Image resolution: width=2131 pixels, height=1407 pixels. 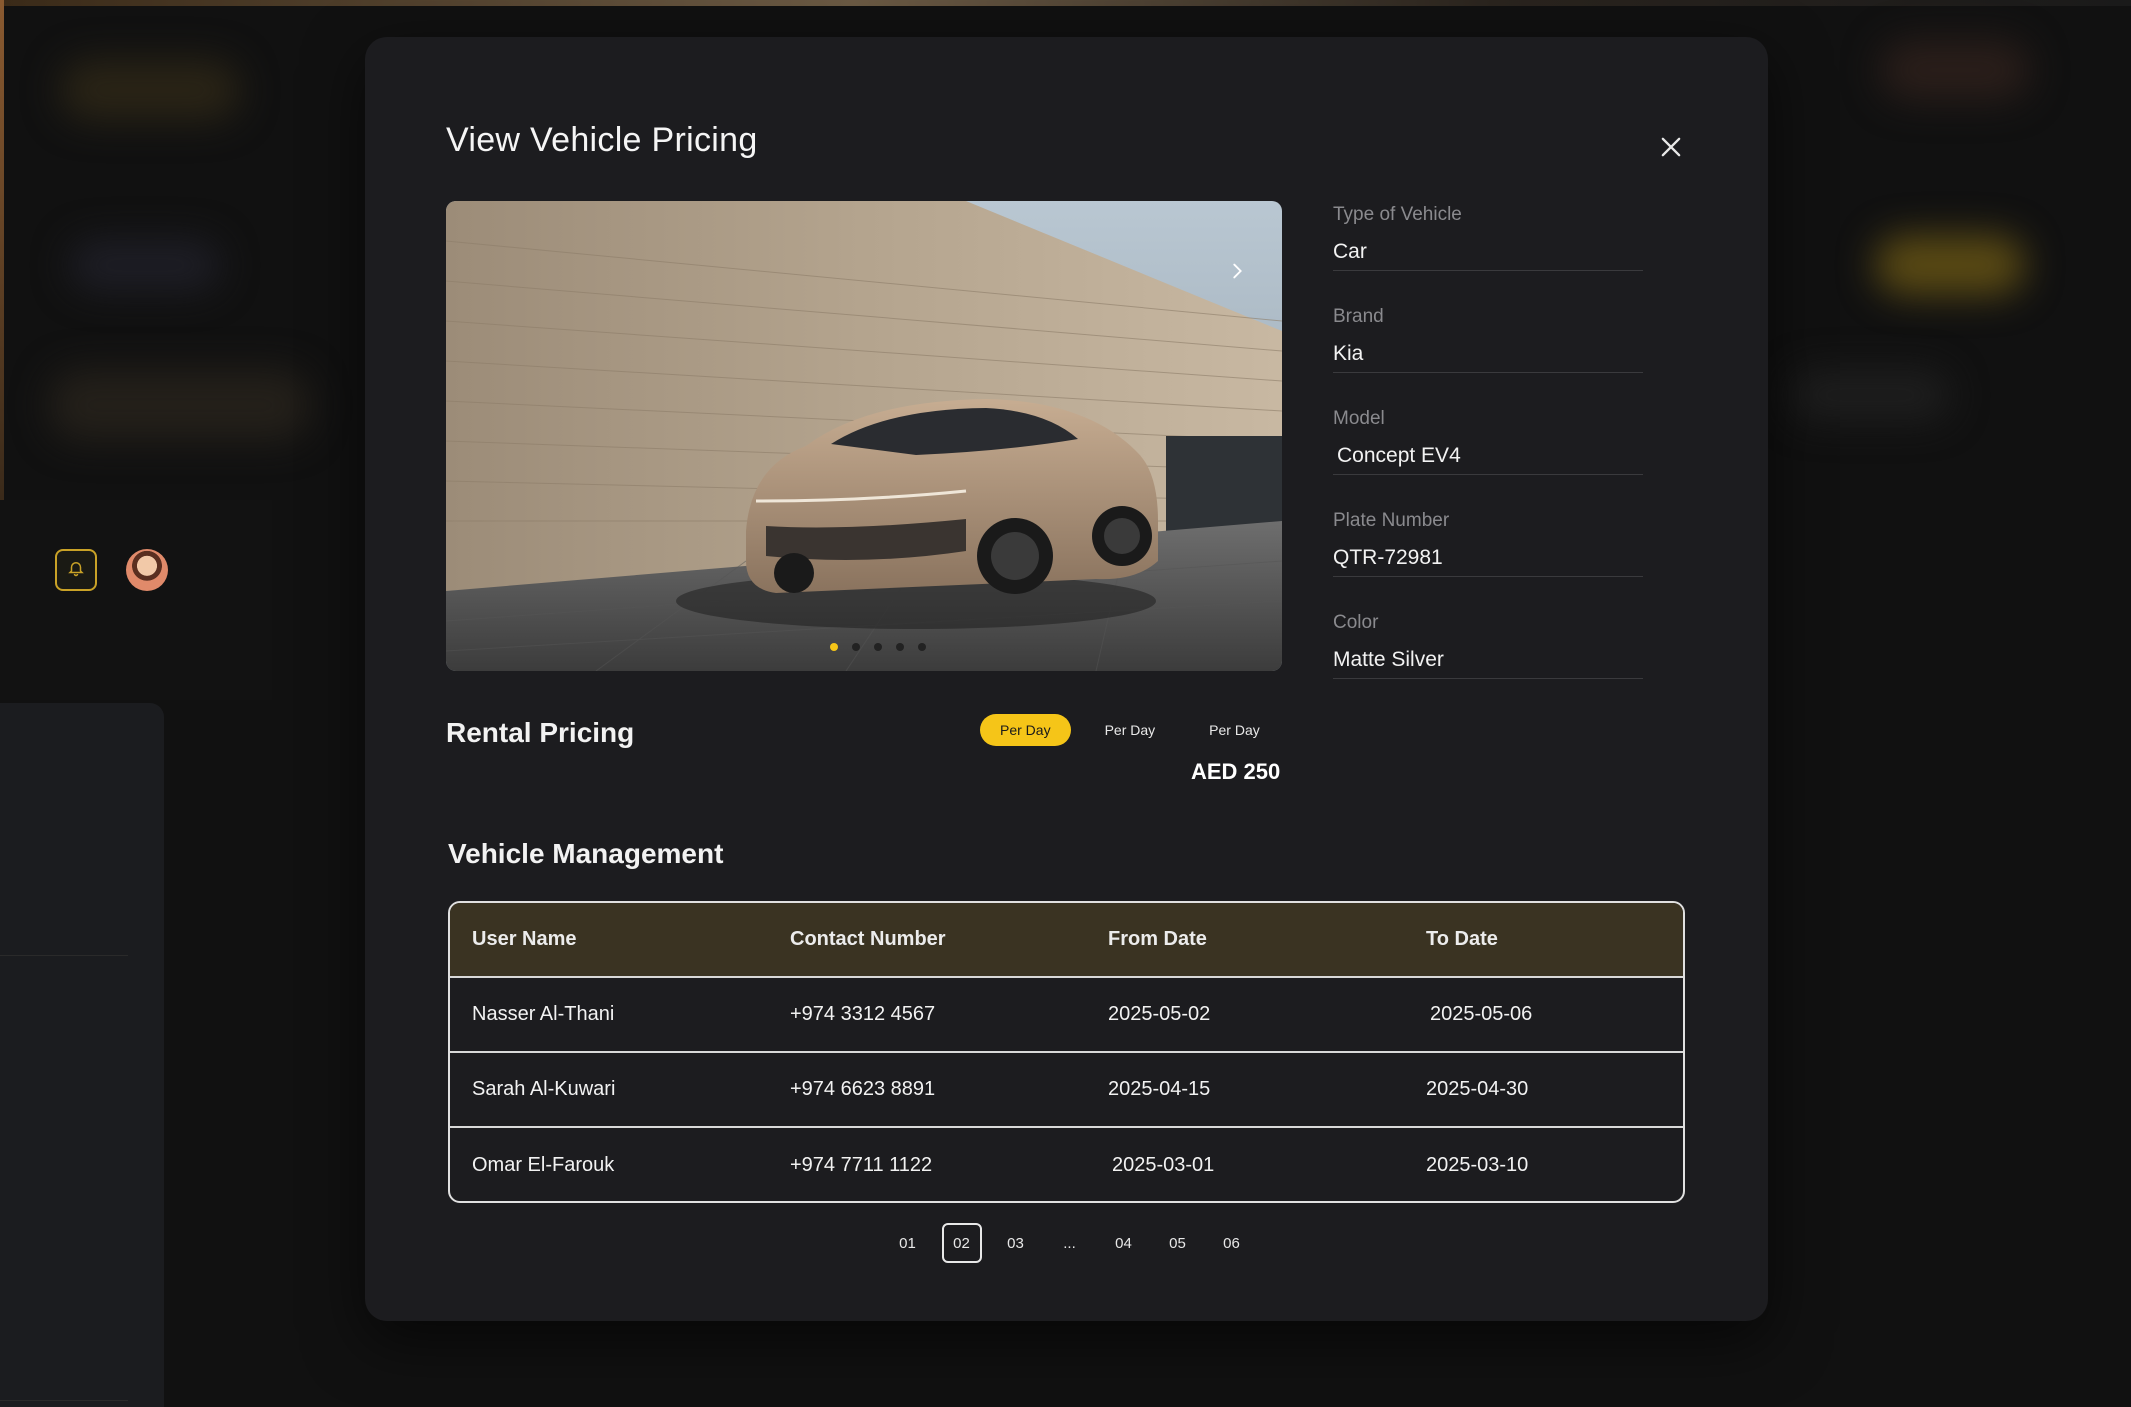 I want to click on close-button, so click(x=1671, y=149).